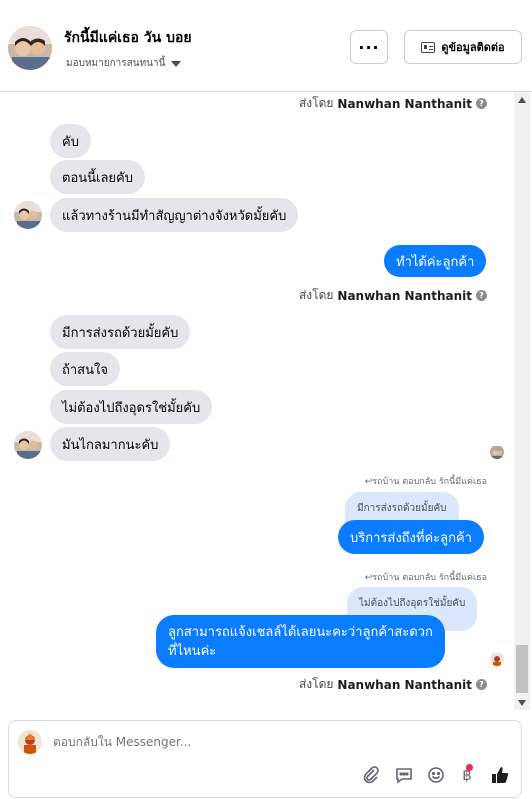 Image resolution: width=532 pixels, height=799 pixels. What do you see at coordinates (120, 332) in the screenshot?
I see `incoming-message: มีการส่งรถด้วยมั้ยคับ` at bounding box center [120, 332].